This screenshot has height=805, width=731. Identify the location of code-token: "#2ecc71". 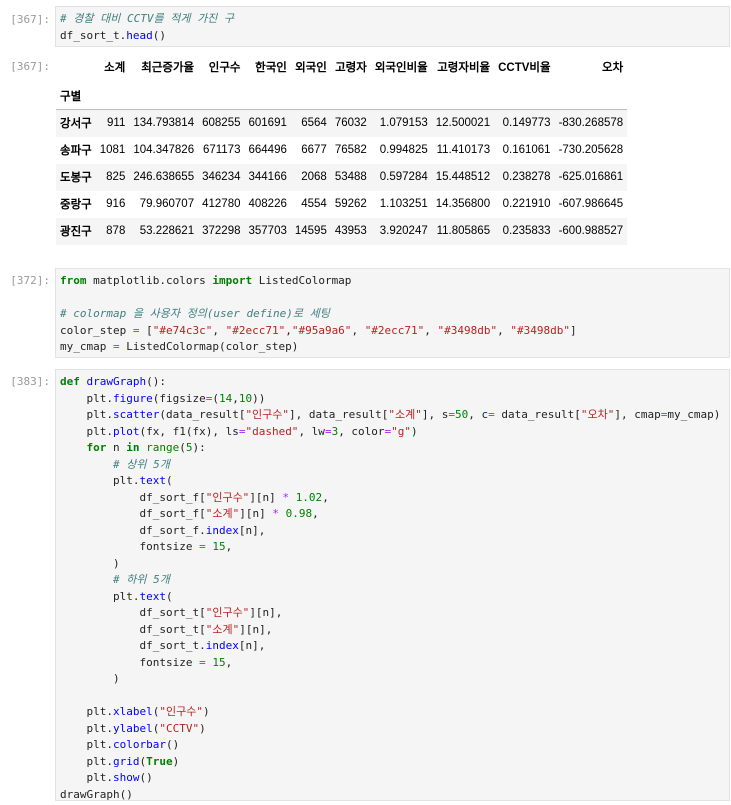
(255, 330).